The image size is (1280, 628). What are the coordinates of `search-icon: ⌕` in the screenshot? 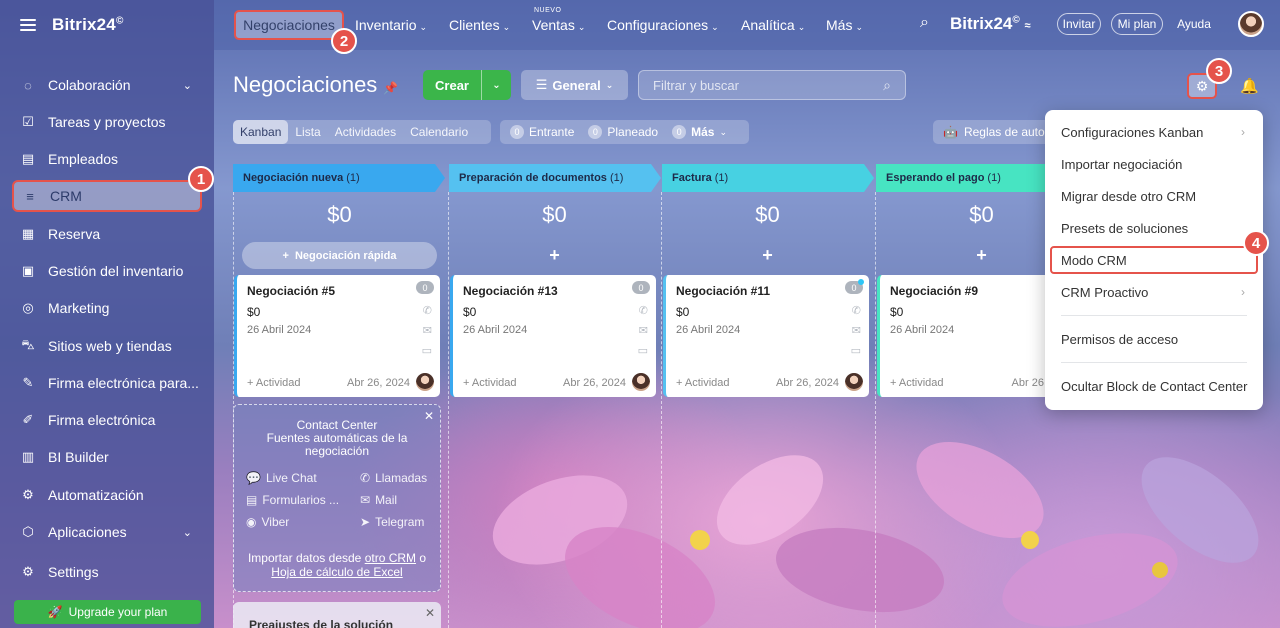 It's located at (924, 23).